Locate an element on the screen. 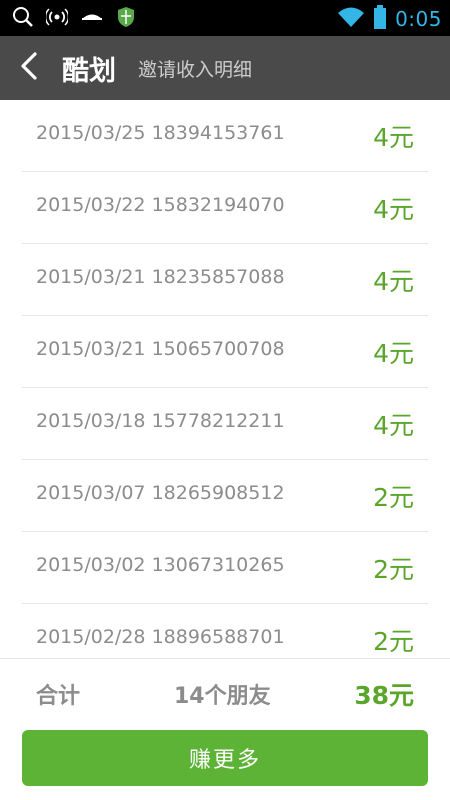 This screenshot has width=450, height=800. list-item: 2015/02/28 18896588701 2元 is located at coordinates (225, 631).